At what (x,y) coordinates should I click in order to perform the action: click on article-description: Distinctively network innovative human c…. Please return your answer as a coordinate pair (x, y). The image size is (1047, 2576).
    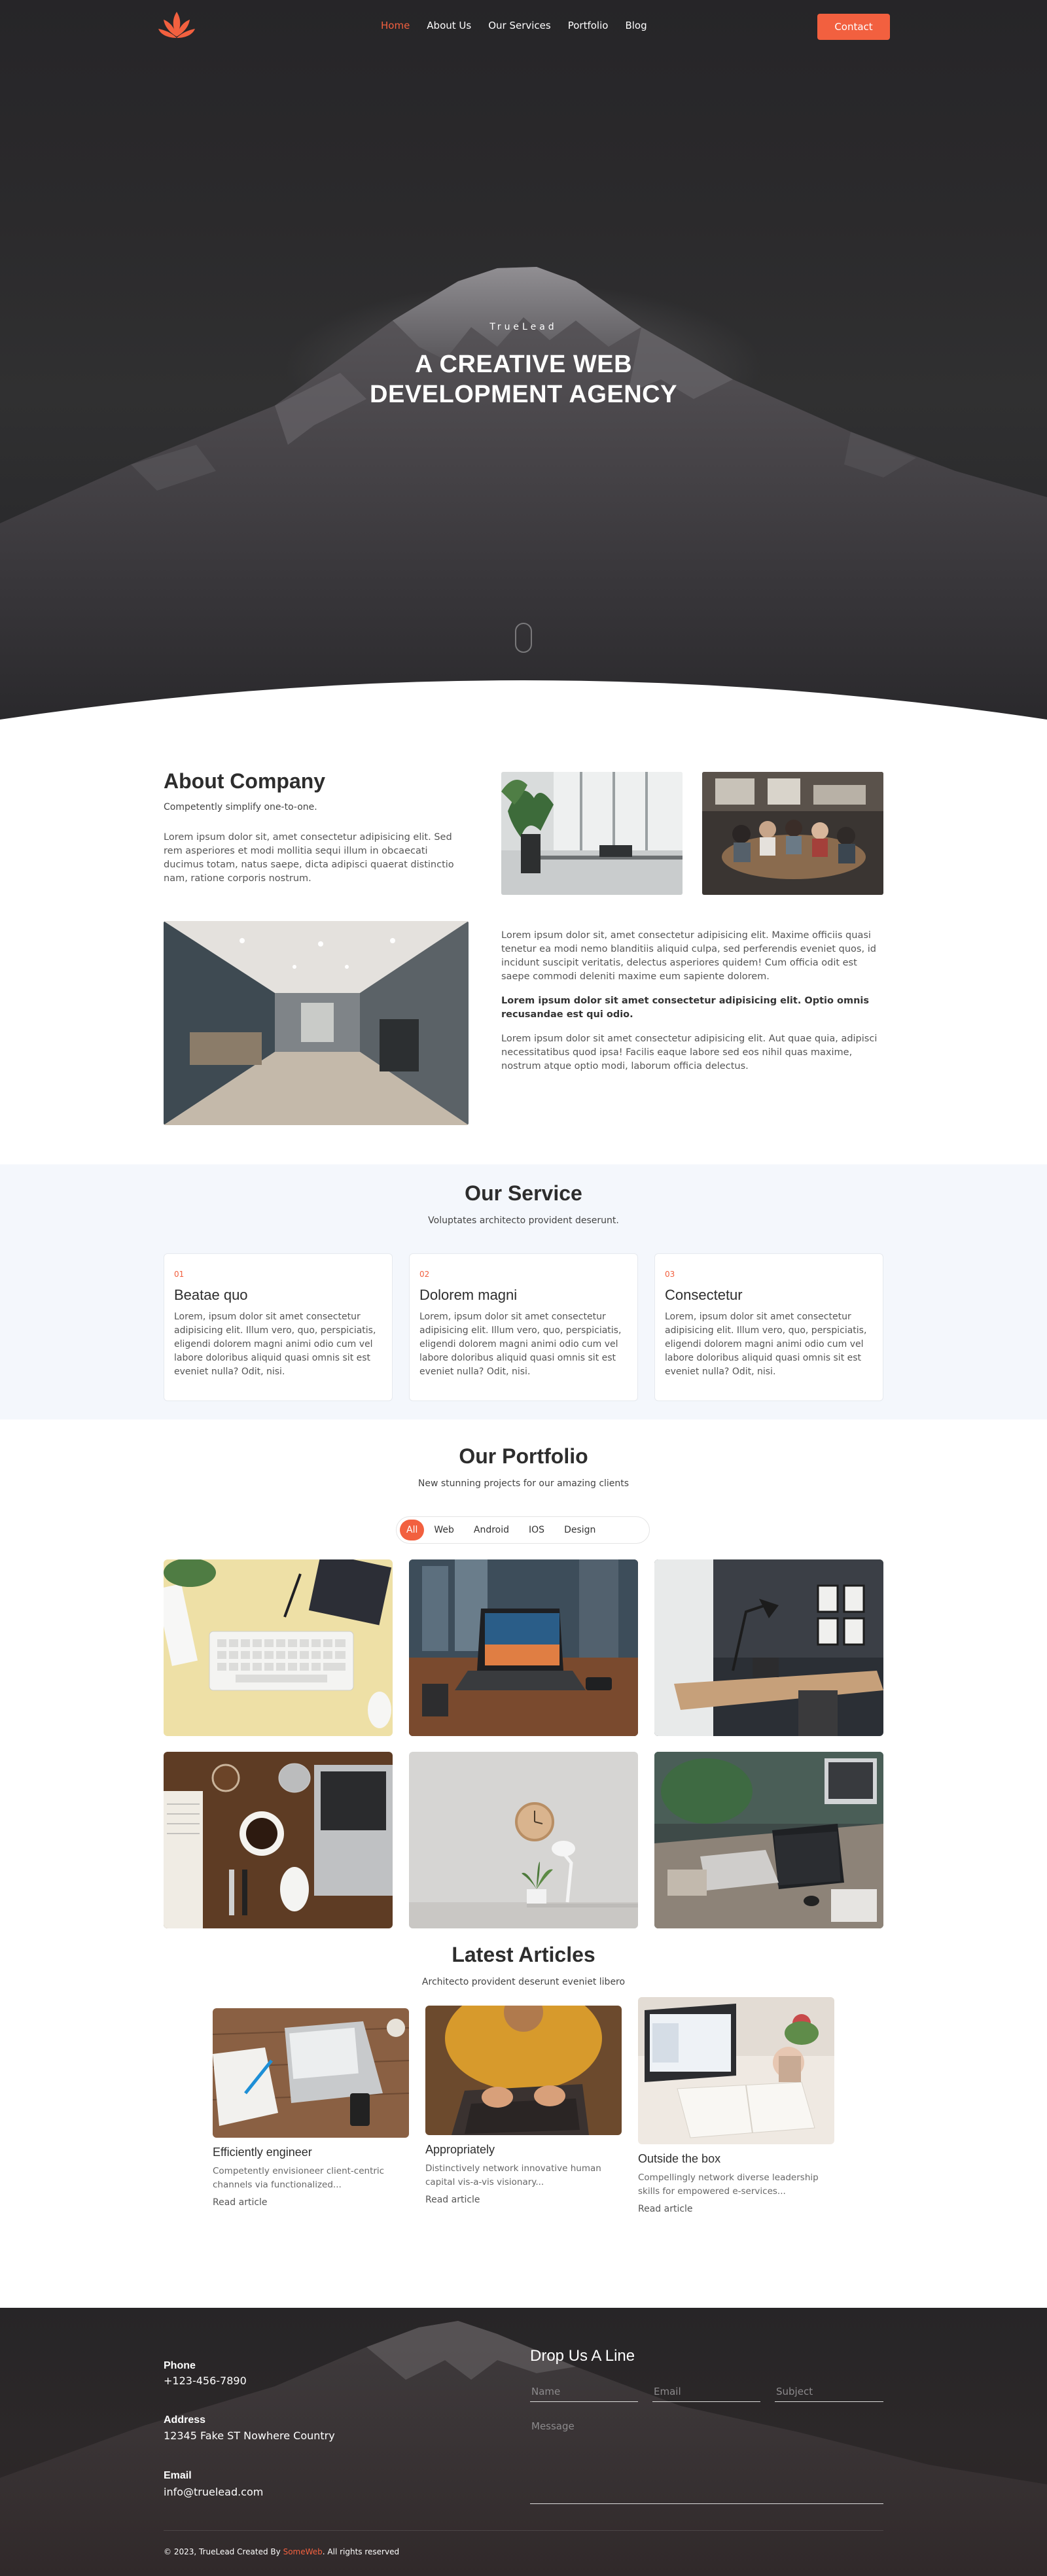
    Looking at the image, I should click on (523, 2175).